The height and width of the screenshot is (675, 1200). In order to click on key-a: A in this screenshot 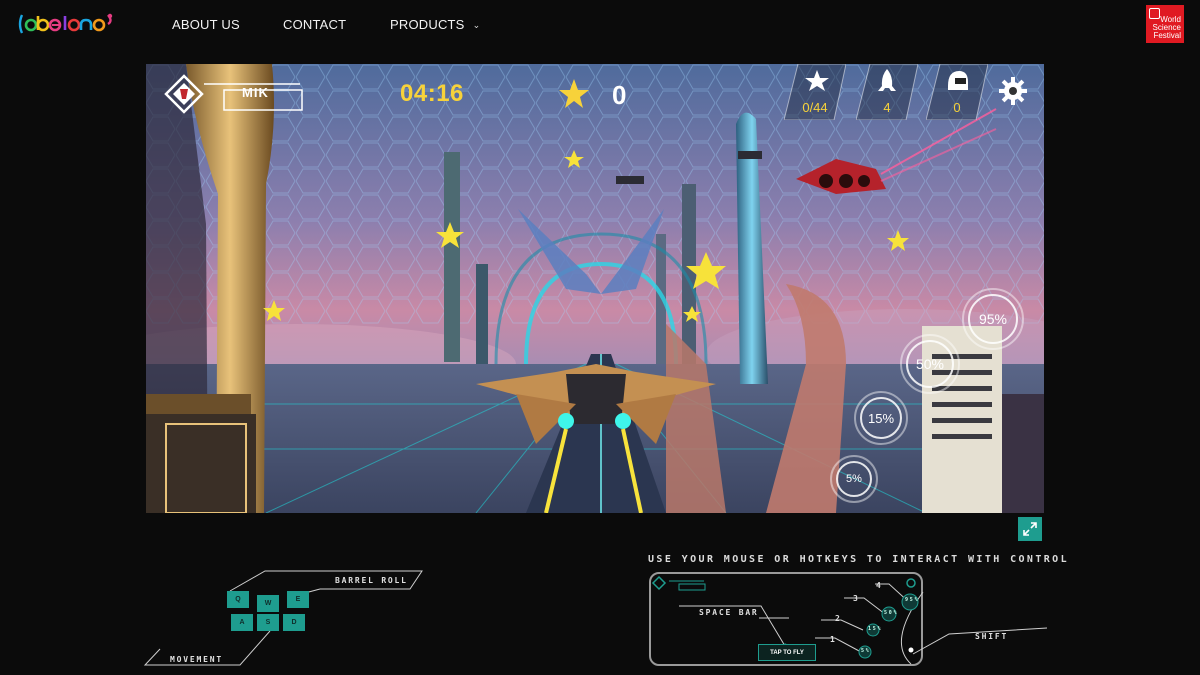, I will do `click(242, 622)`.